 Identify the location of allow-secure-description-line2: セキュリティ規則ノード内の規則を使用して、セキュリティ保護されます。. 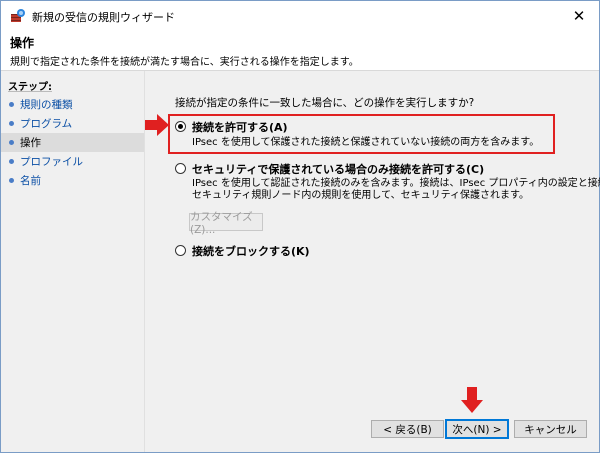
(360, 195).